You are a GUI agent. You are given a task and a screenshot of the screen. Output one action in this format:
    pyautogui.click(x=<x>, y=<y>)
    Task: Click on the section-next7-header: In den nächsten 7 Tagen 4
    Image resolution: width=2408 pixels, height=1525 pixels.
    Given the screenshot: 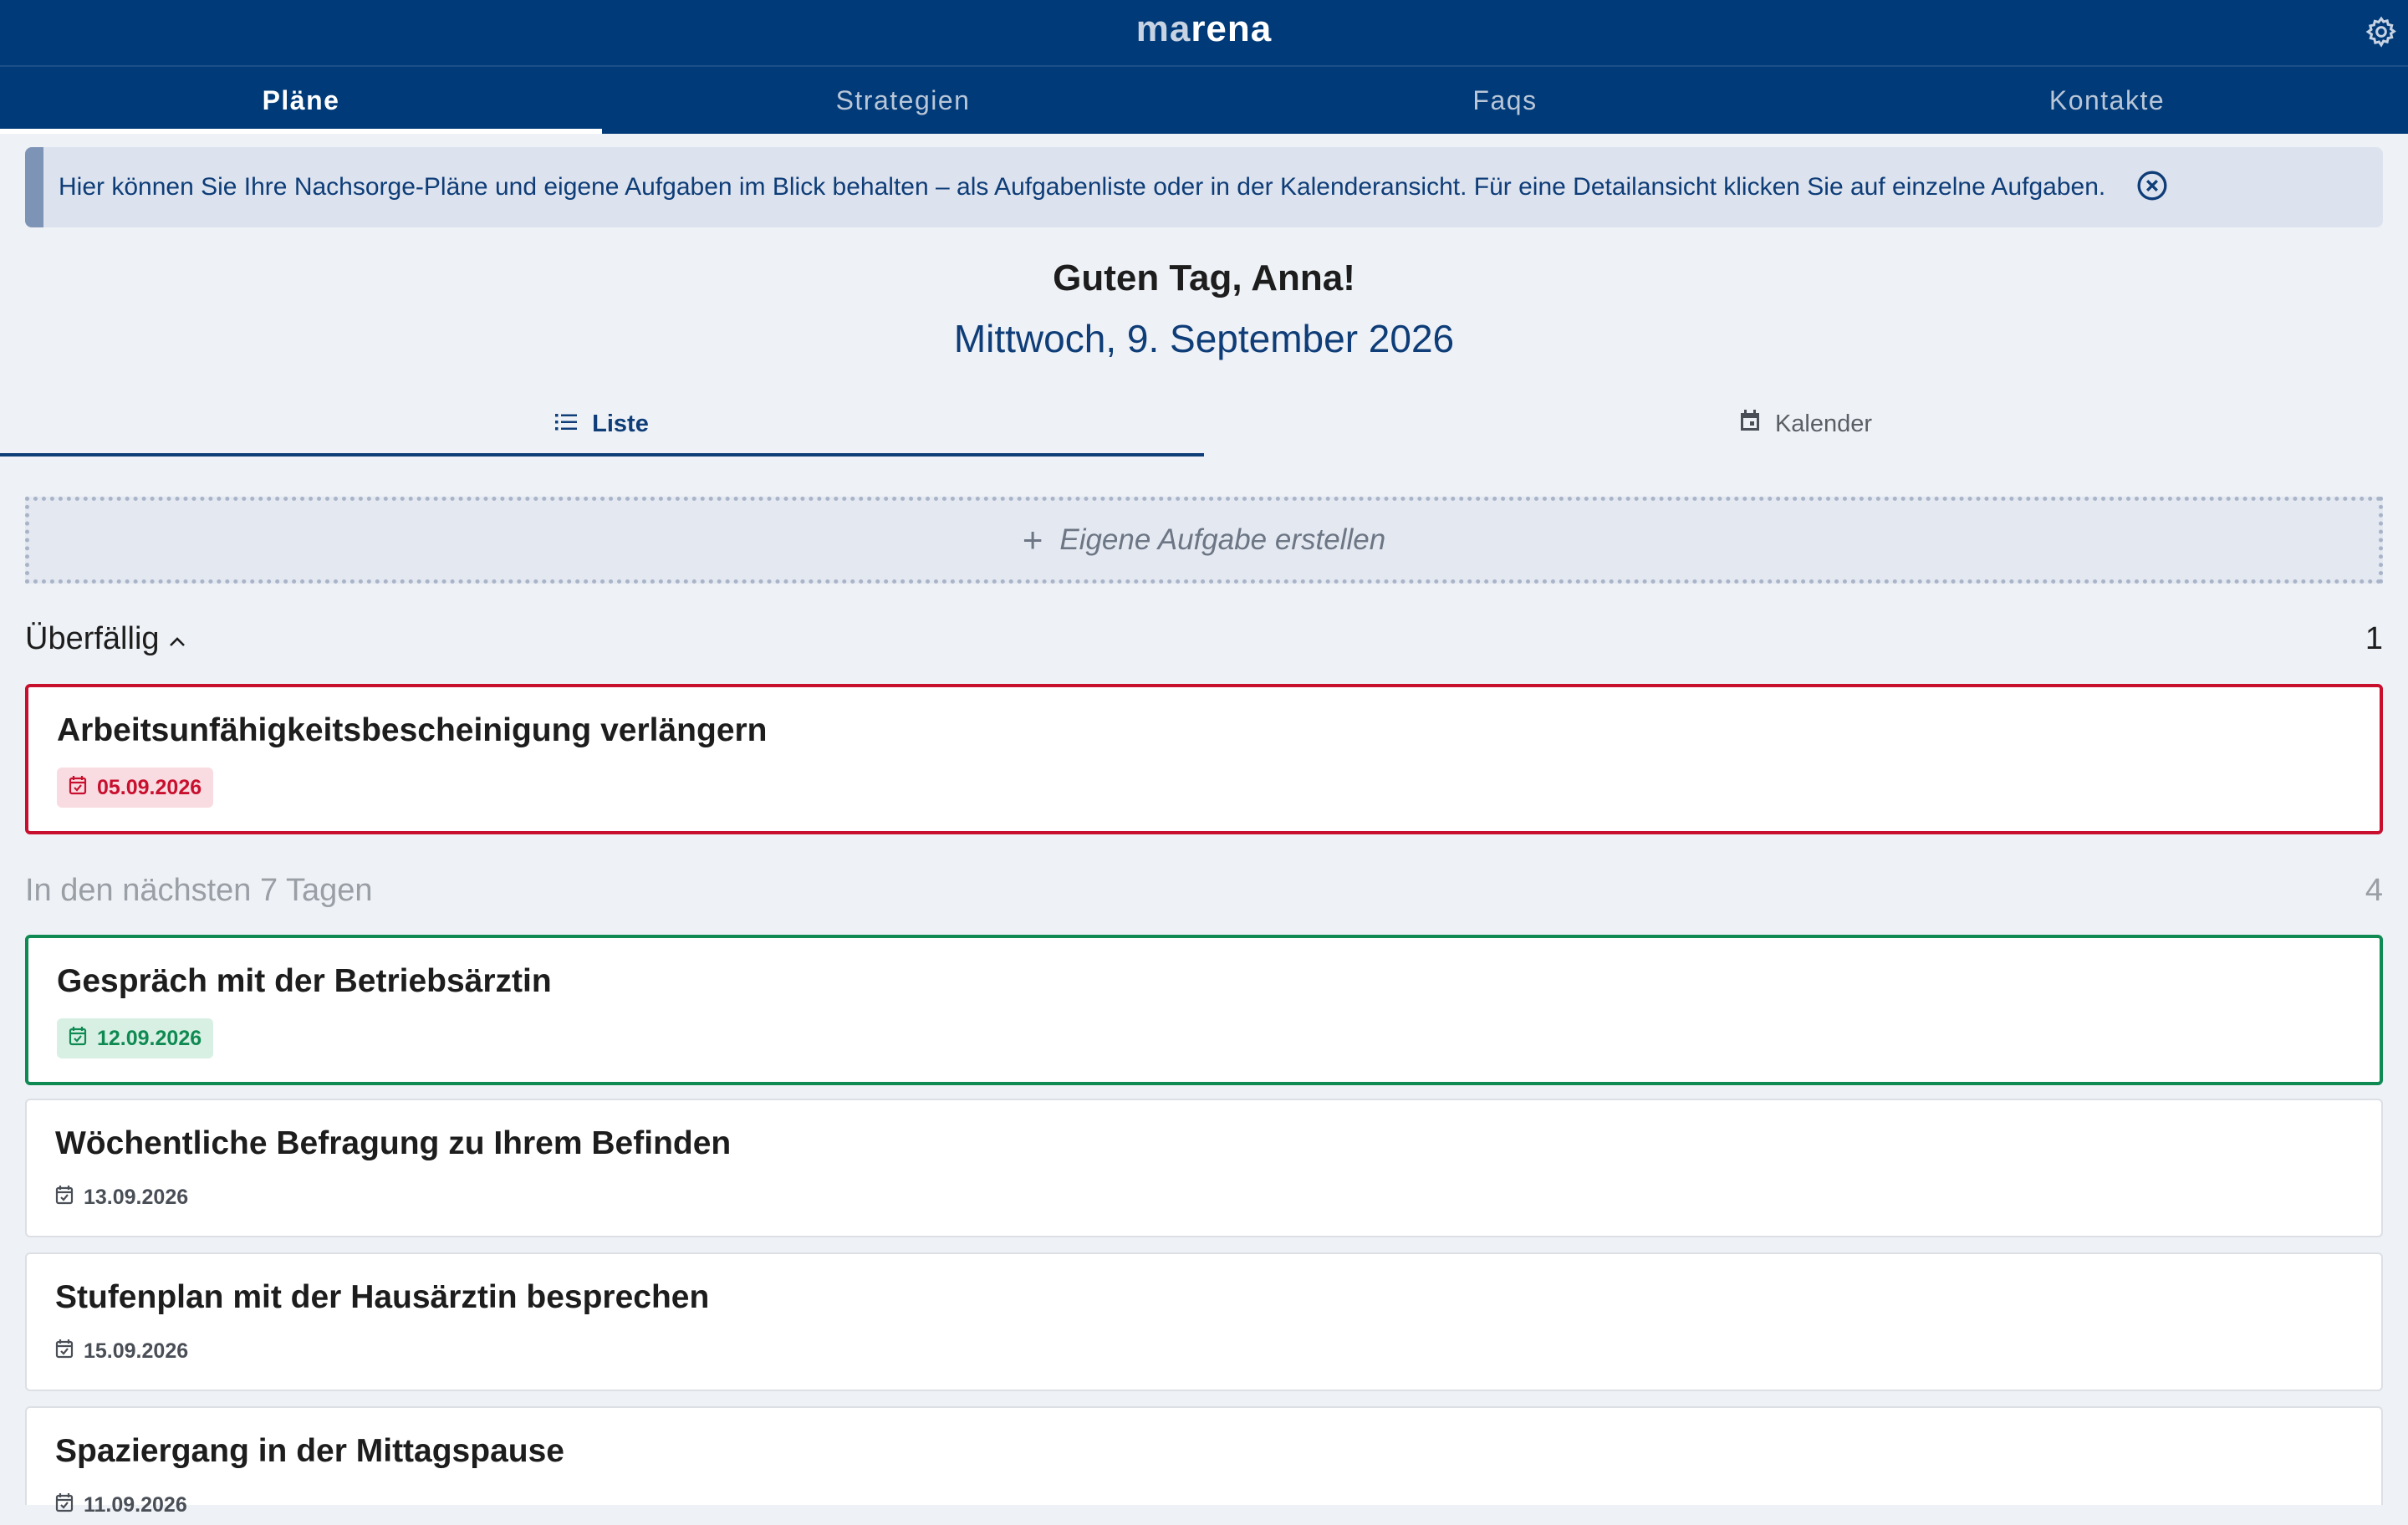 What is the action you would take?
    pyautogui.click(x=1204, y=890)
    